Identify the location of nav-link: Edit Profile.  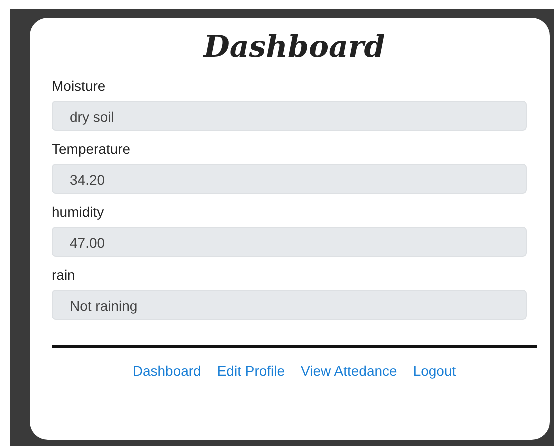
(251, 371).